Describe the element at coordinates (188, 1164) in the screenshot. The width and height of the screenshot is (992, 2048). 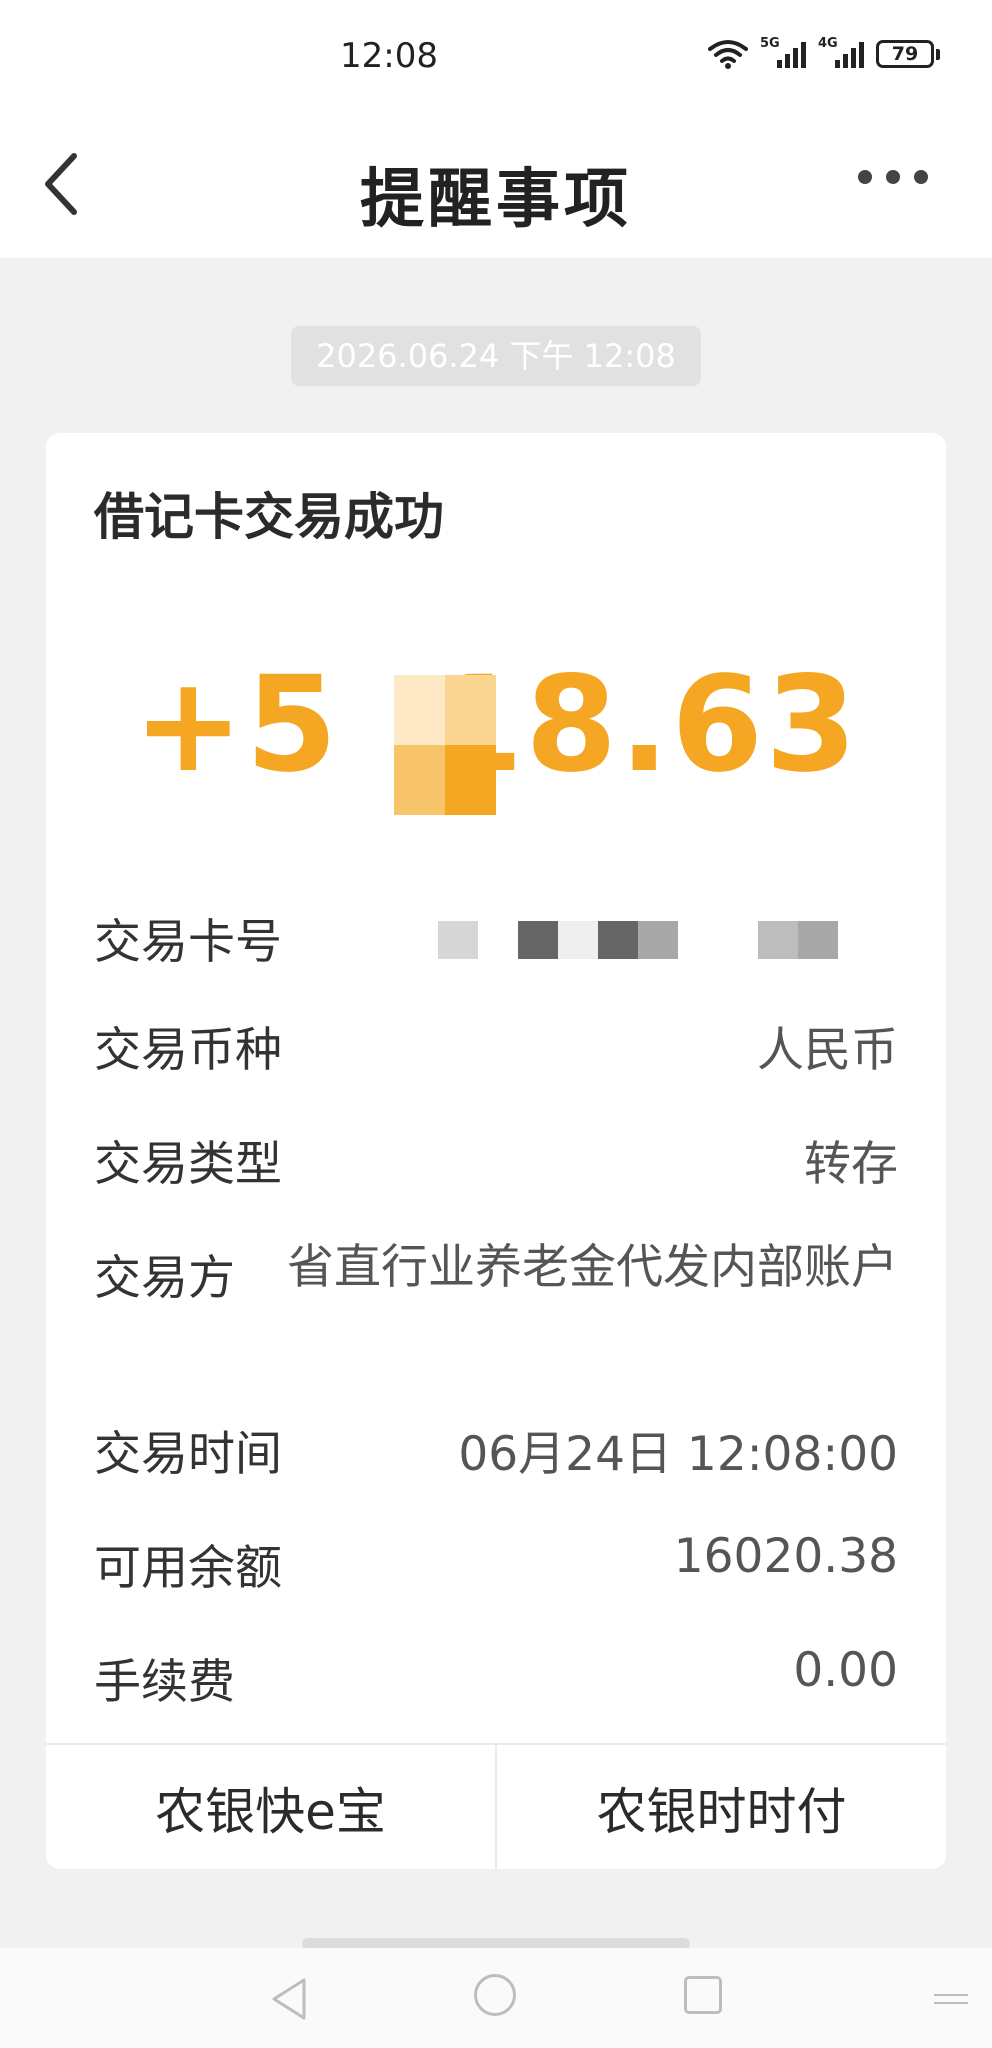
I see `row-label: 交易类型` at that location.